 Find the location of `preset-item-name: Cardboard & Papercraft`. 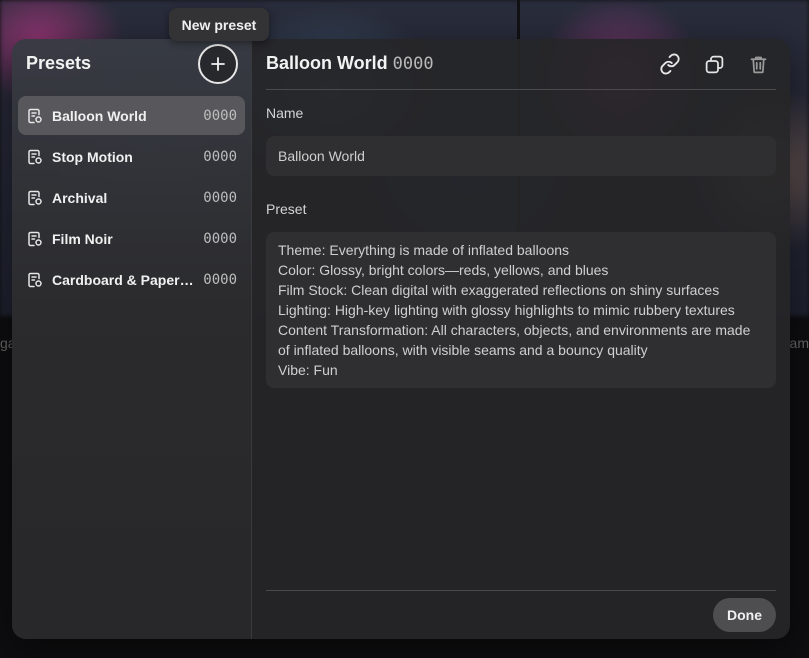

preset-item-name: Cardboard & Papercraft is located at coordinates (124, 279).